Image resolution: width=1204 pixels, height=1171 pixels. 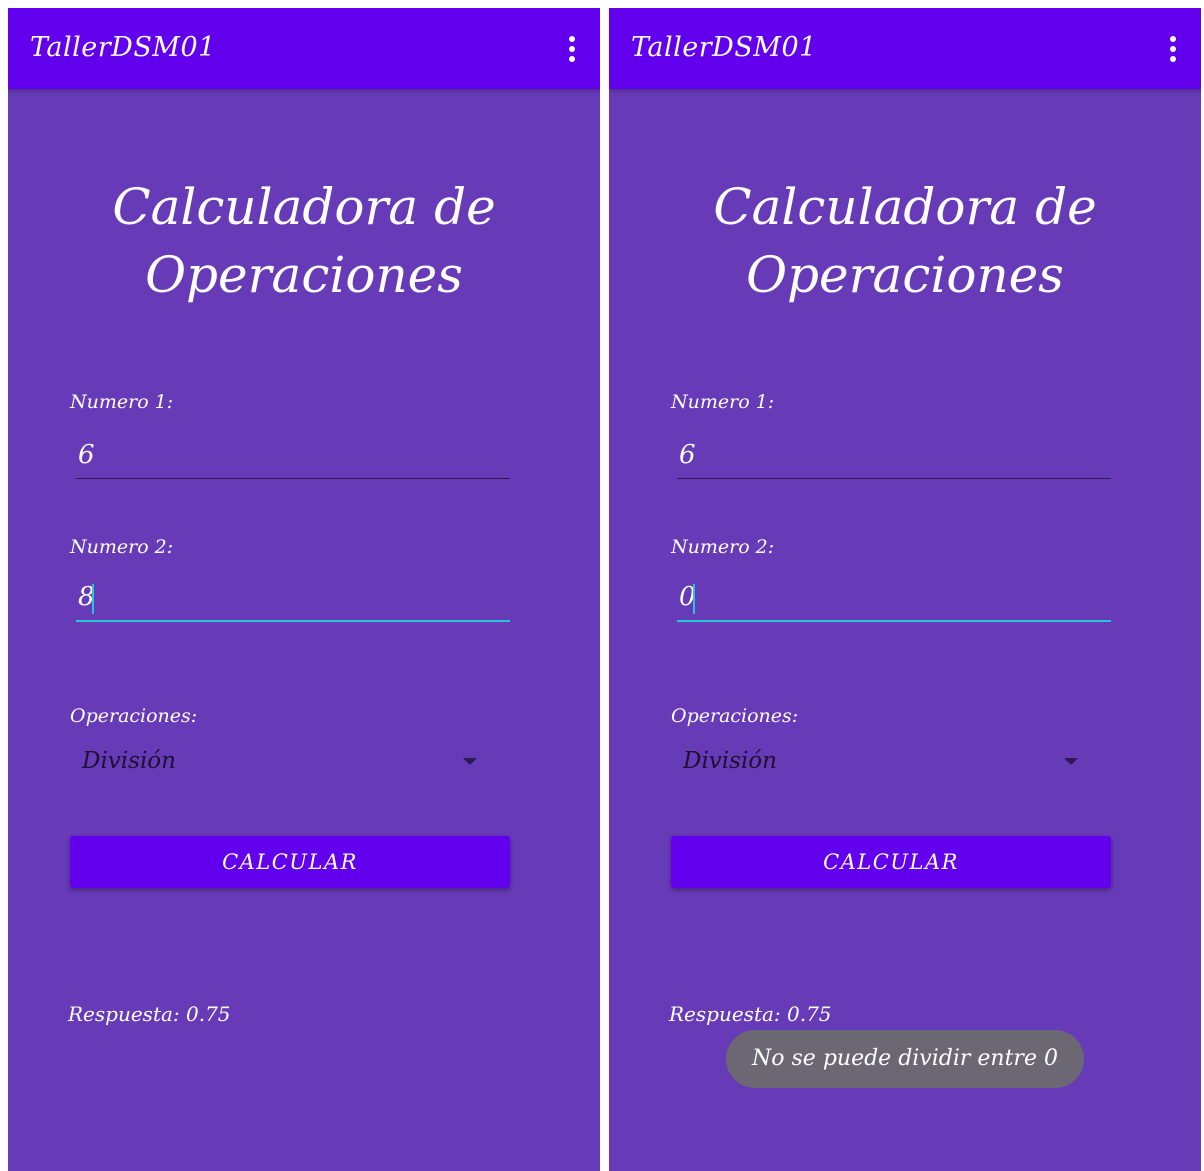 What do you see at coordinates (293, 601) in the screenshot?
I see `numero2-field: 8` at bounding box center [293, 601].